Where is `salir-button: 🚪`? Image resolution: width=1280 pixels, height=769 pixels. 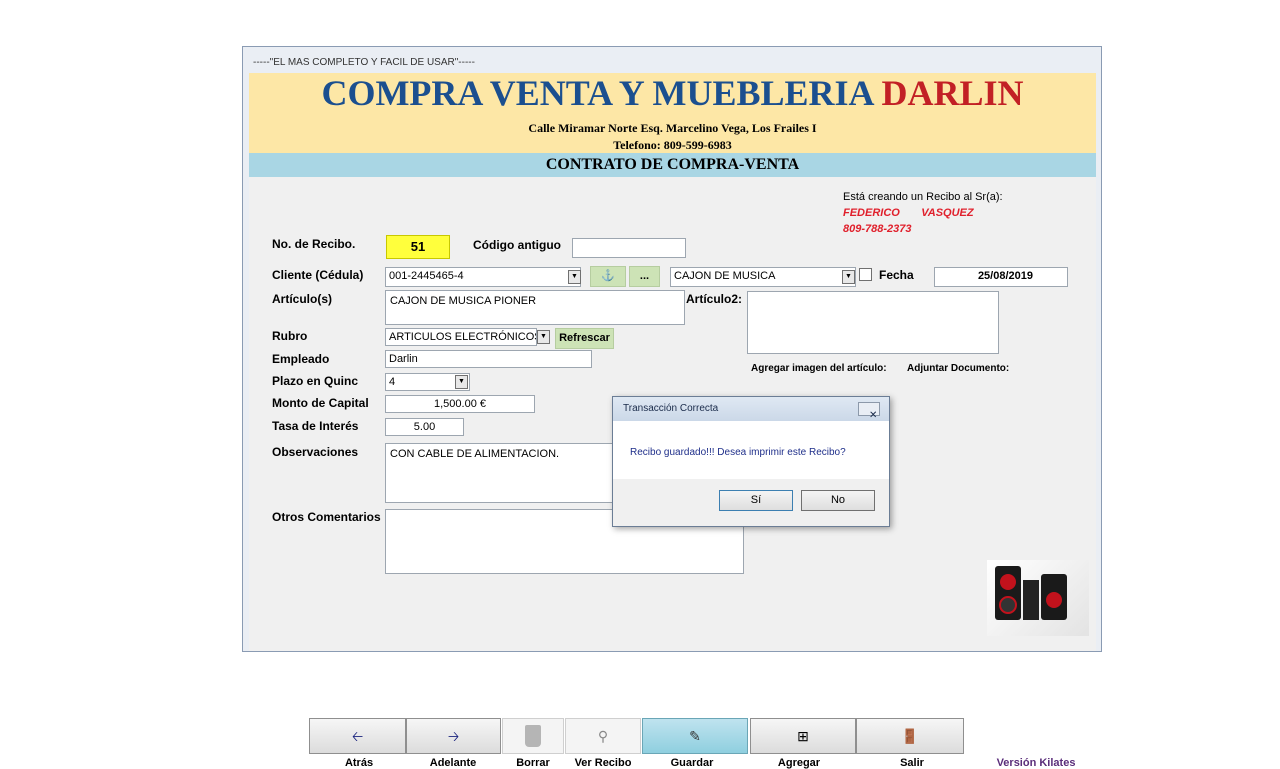 salir-button: 🚪 is located at coordinates (910, 736).